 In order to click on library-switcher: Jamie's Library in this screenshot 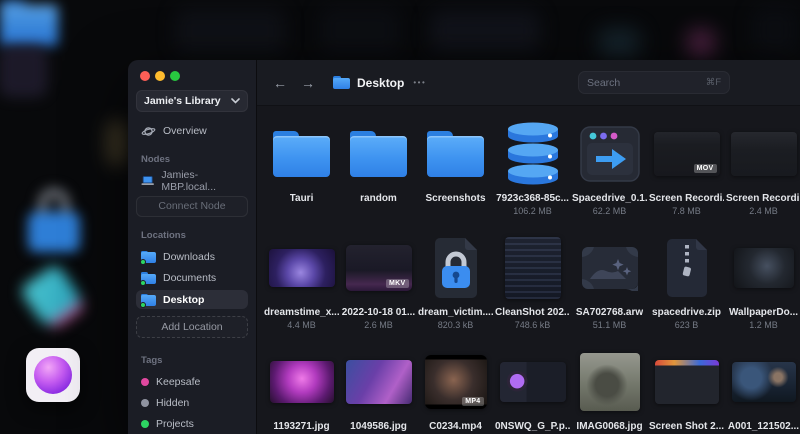, I will do `click(192, 101)`.